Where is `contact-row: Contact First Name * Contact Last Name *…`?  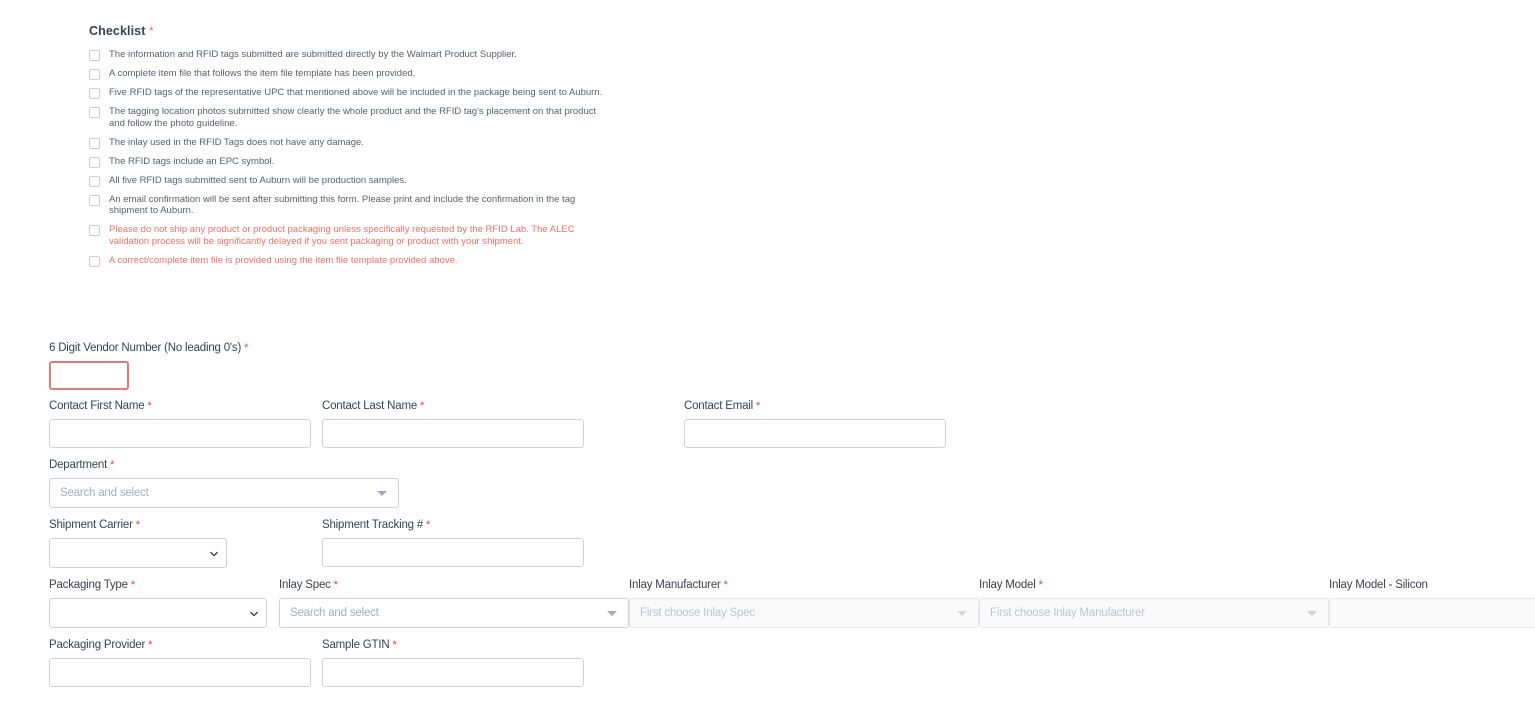 contact-row: Contact First Name * Contact Last Name *… is located at coordinates (789, 424).